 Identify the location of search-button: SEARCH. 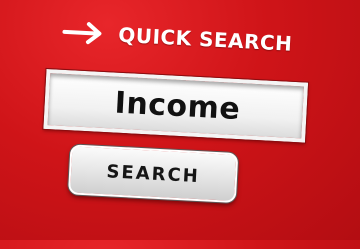
(153, 174).